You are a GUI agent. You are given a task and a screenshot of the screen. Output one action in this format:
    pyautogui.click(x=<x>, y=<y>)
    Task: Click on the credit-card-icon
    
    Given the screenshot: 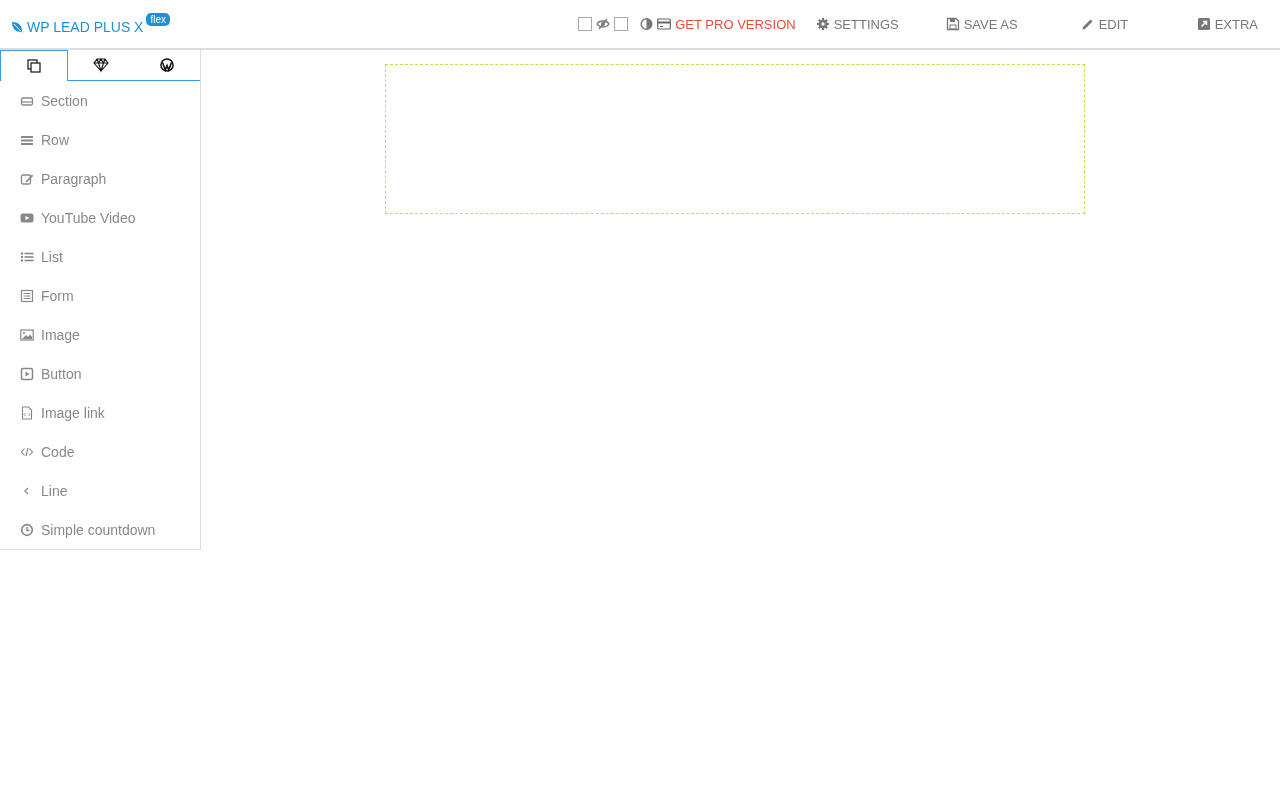 What is the action you would take?
    pyautogui.click(x=664, y=24)
    